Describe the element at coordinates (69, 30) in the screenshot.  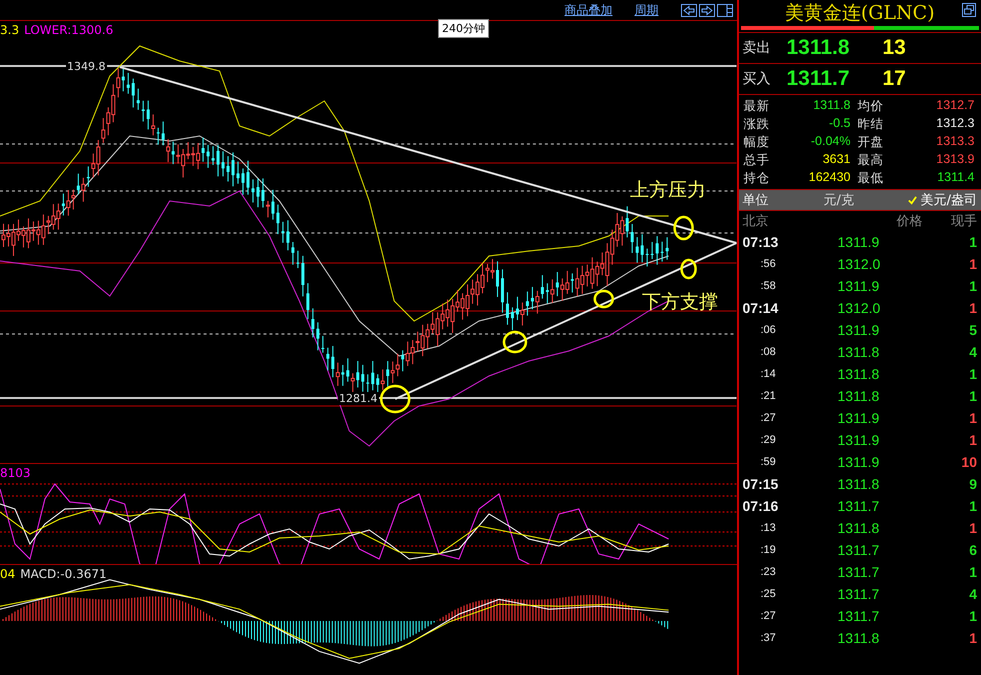
I see `indicator-legend: LOWER:1300.6` at that location.